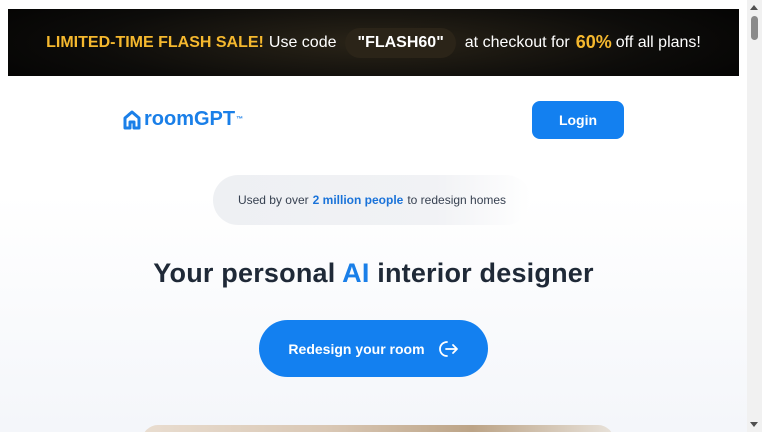 Image resolution: width=762 pixels, height=432 pixels. What do you see at coordinates (378, 428) in the screenshot?
I see `room-preview-image` at bounding box center [378, 428].